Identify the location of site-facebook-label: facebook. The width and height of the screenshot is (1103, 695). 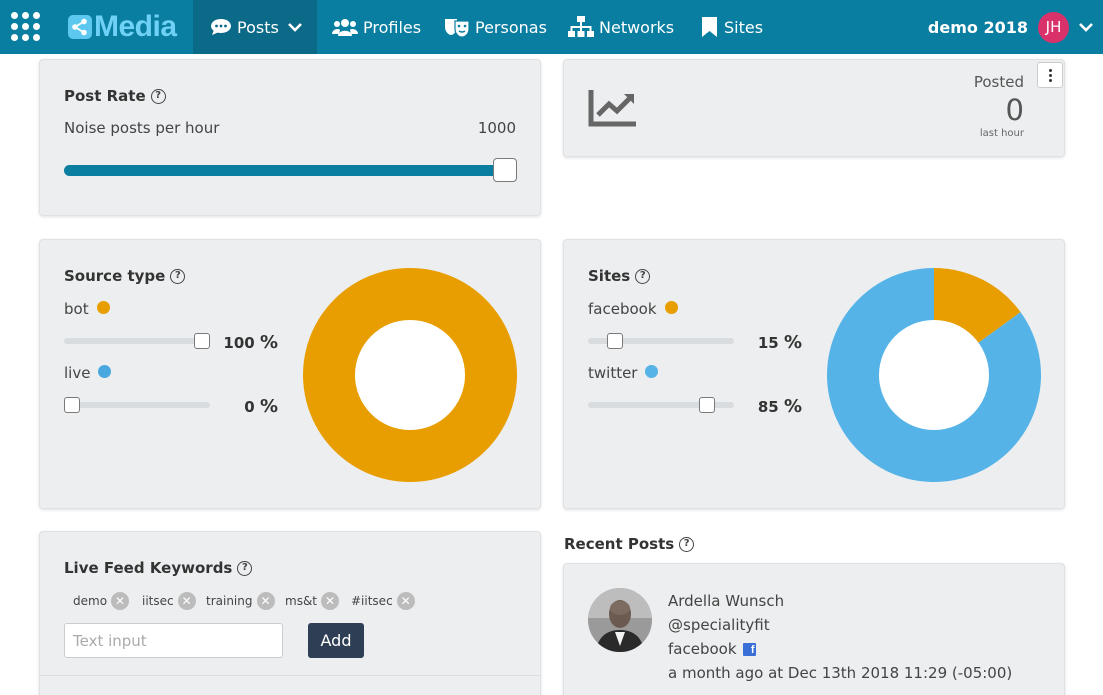
(633, 309).